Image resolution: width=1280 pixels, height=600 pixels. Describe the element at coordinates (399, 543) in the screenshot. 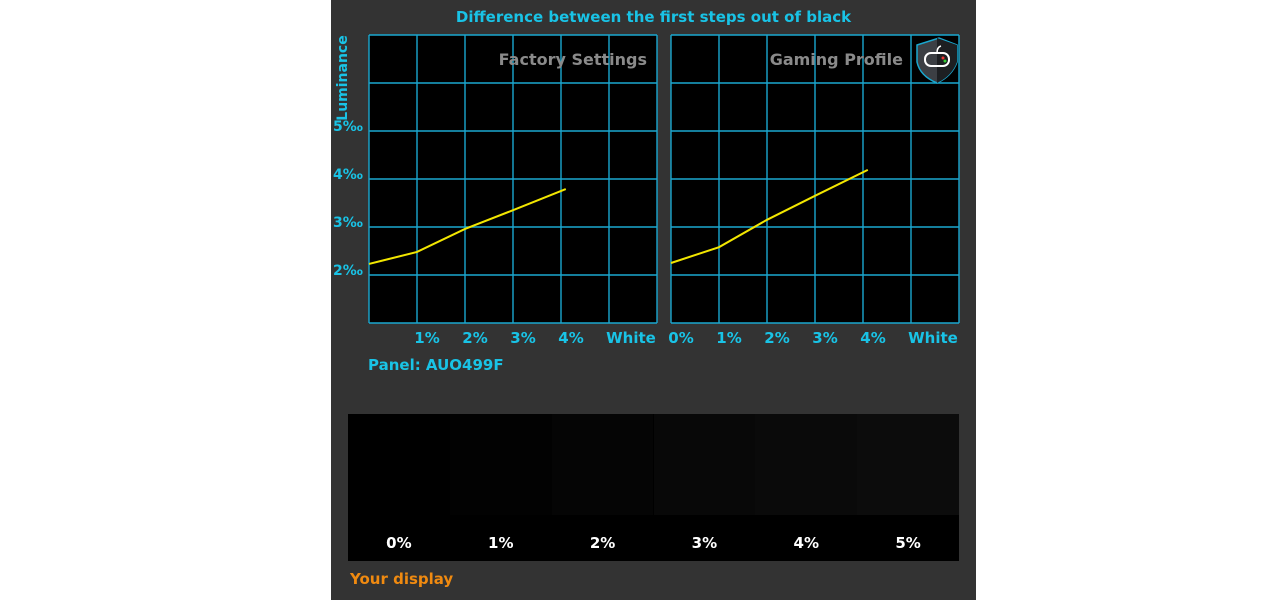

I see `swatch-label: 0%` at that location.